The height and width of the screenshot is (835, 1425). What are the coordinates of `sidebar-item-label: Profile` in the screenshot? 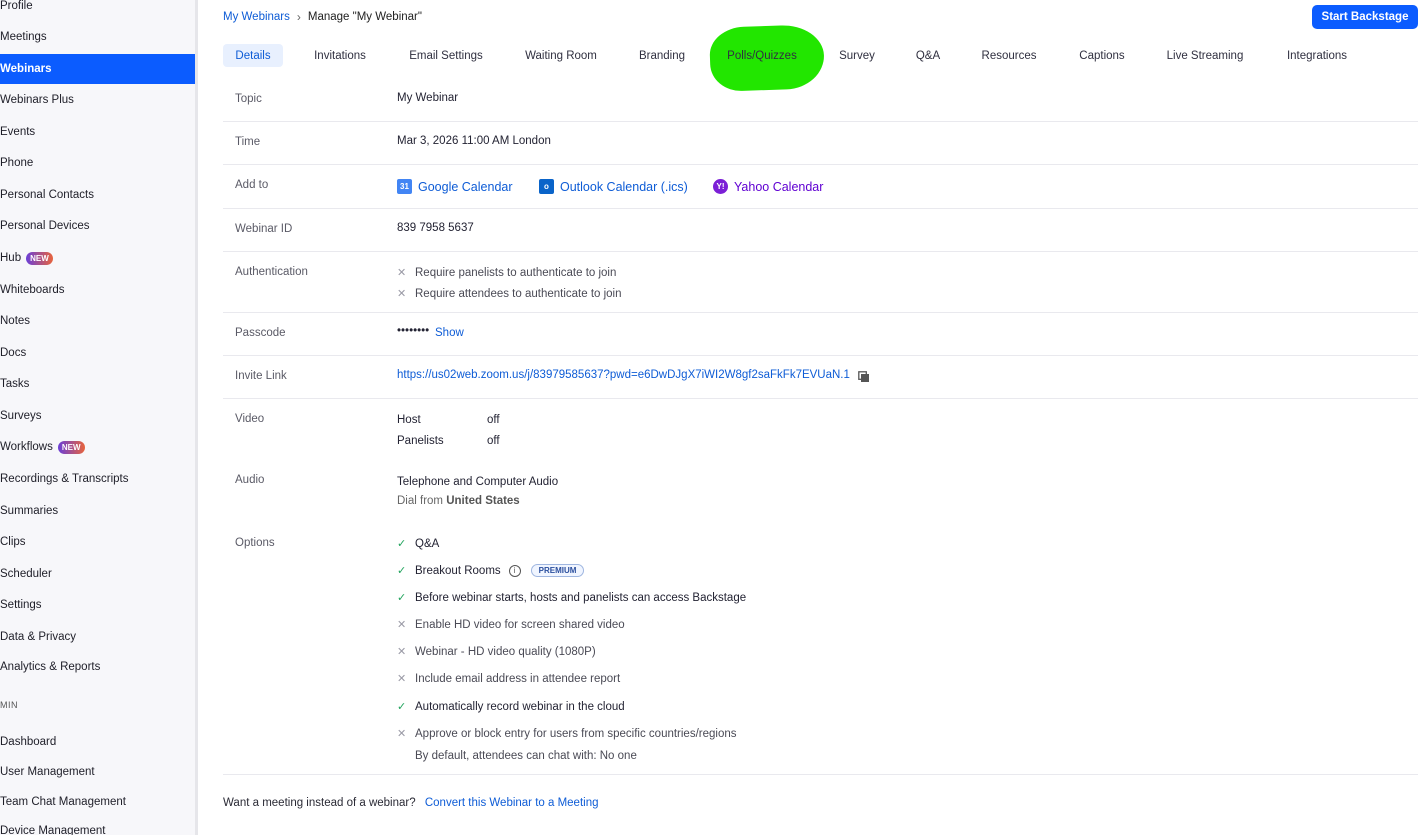 It's located at (16, 6).